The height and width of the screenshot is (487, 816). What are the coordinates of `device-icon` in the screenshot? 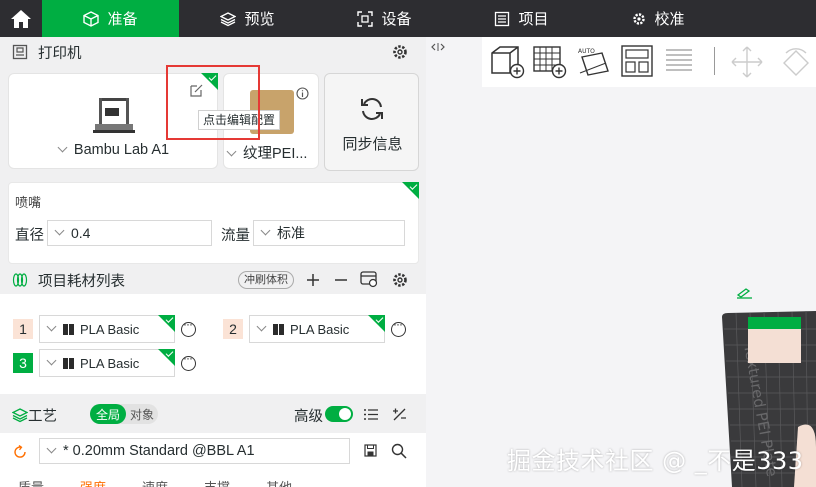 It's located at (365, 18).